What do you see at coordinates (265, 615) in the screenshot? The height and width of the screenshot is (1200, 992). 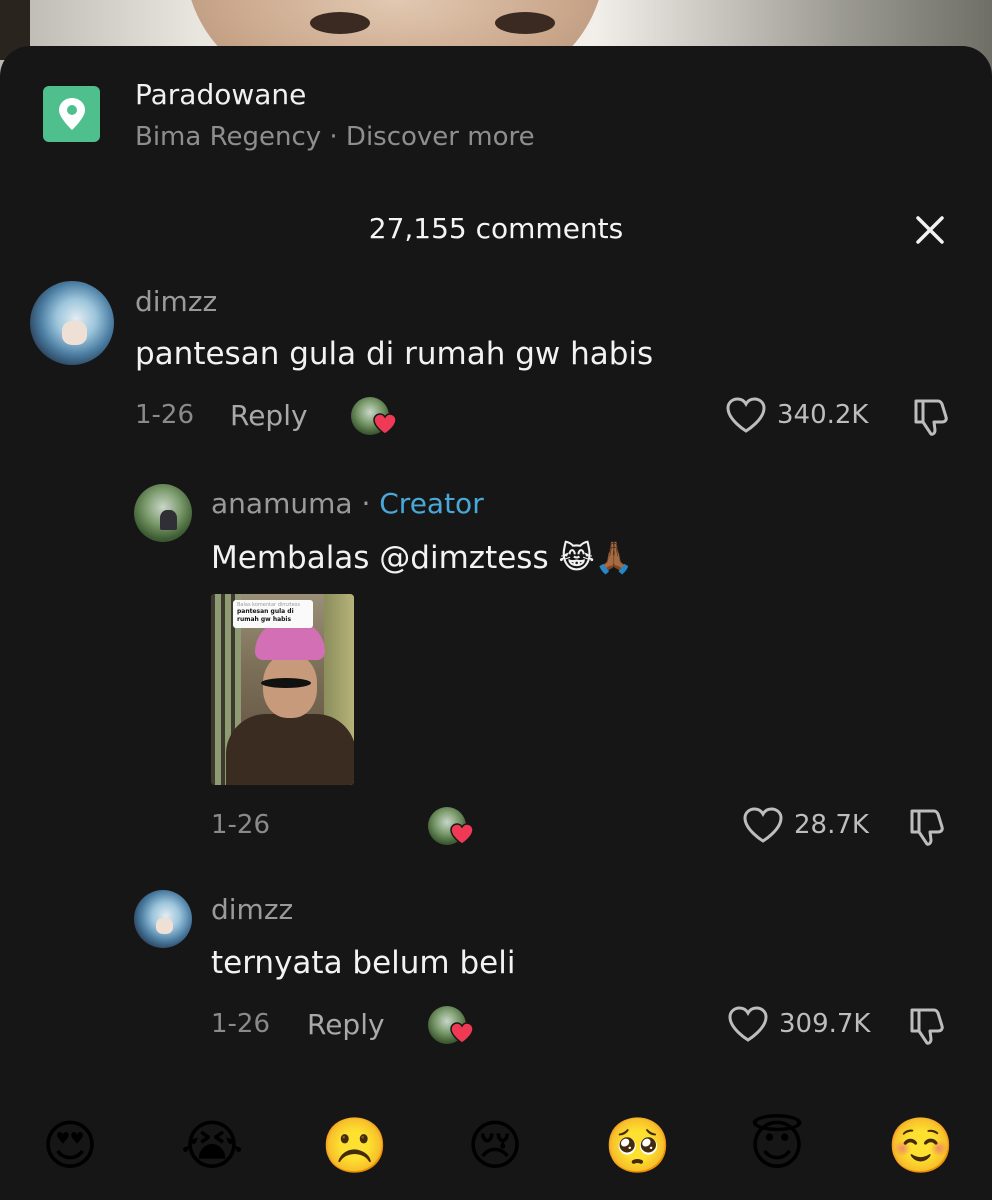 I see `thumbnail-caption-text: pantesan gula di rumah gw habis` at bounding box center [265, 615].